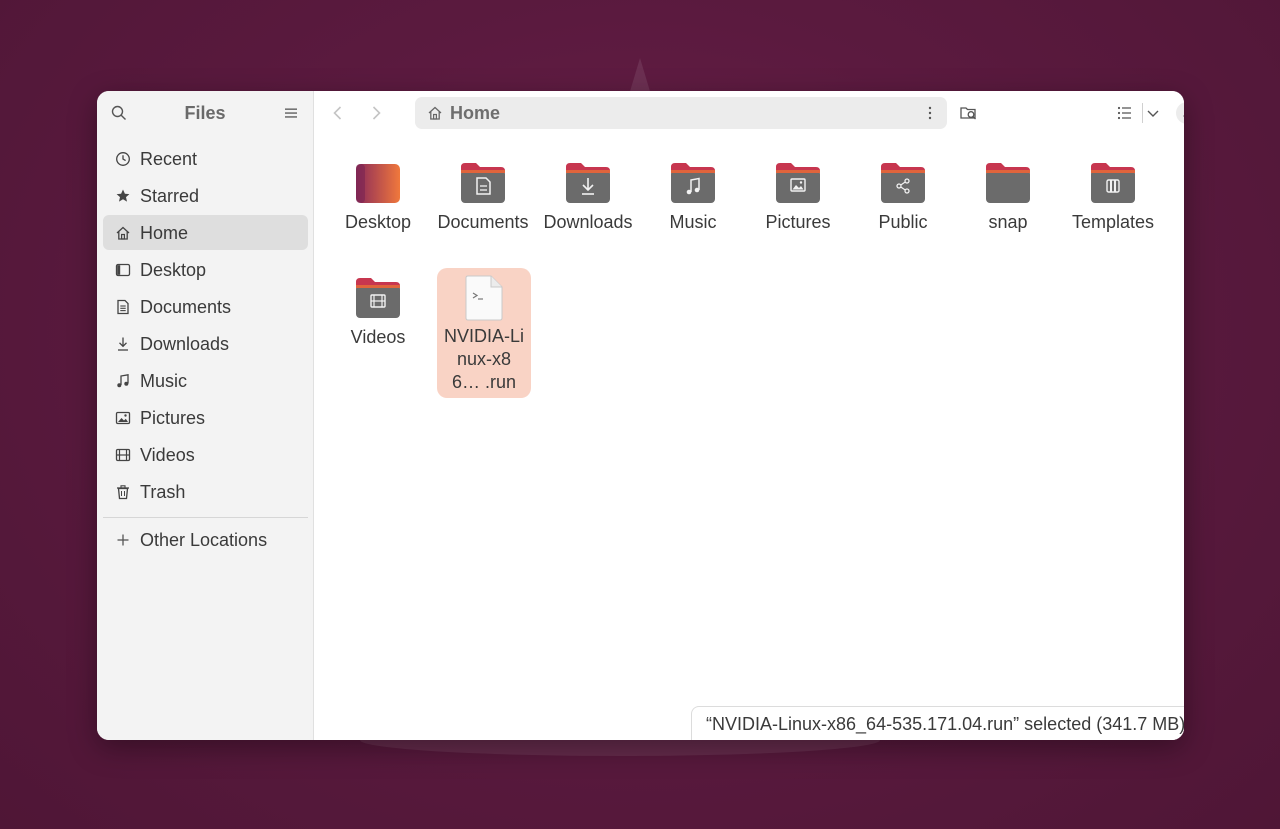 The image size is (1280, 829). I want to click on grid-item-label: NVIDIA-Linux-x86… .run, so click(483, 359).